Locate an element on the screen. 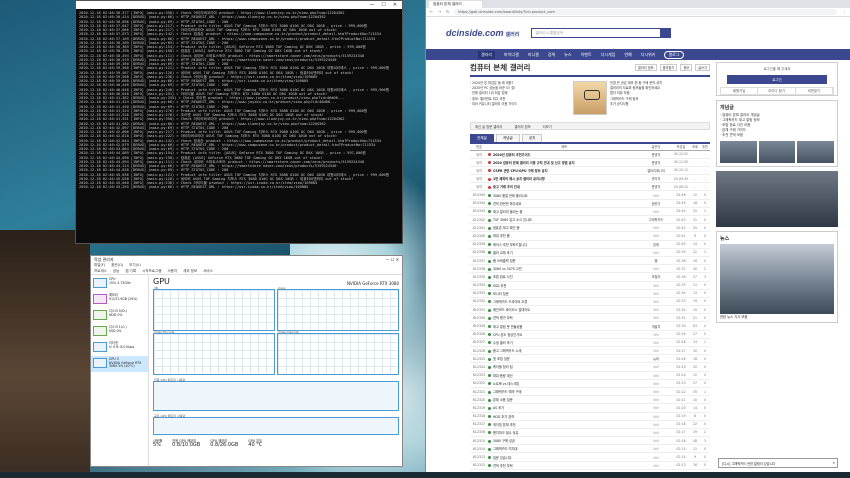 The width and height of the screenshot is (850, 478). table-row: 612339 케이스 추천 부탁드립니다 본체 02:40 14 0 is located at coordinates (590, 244).